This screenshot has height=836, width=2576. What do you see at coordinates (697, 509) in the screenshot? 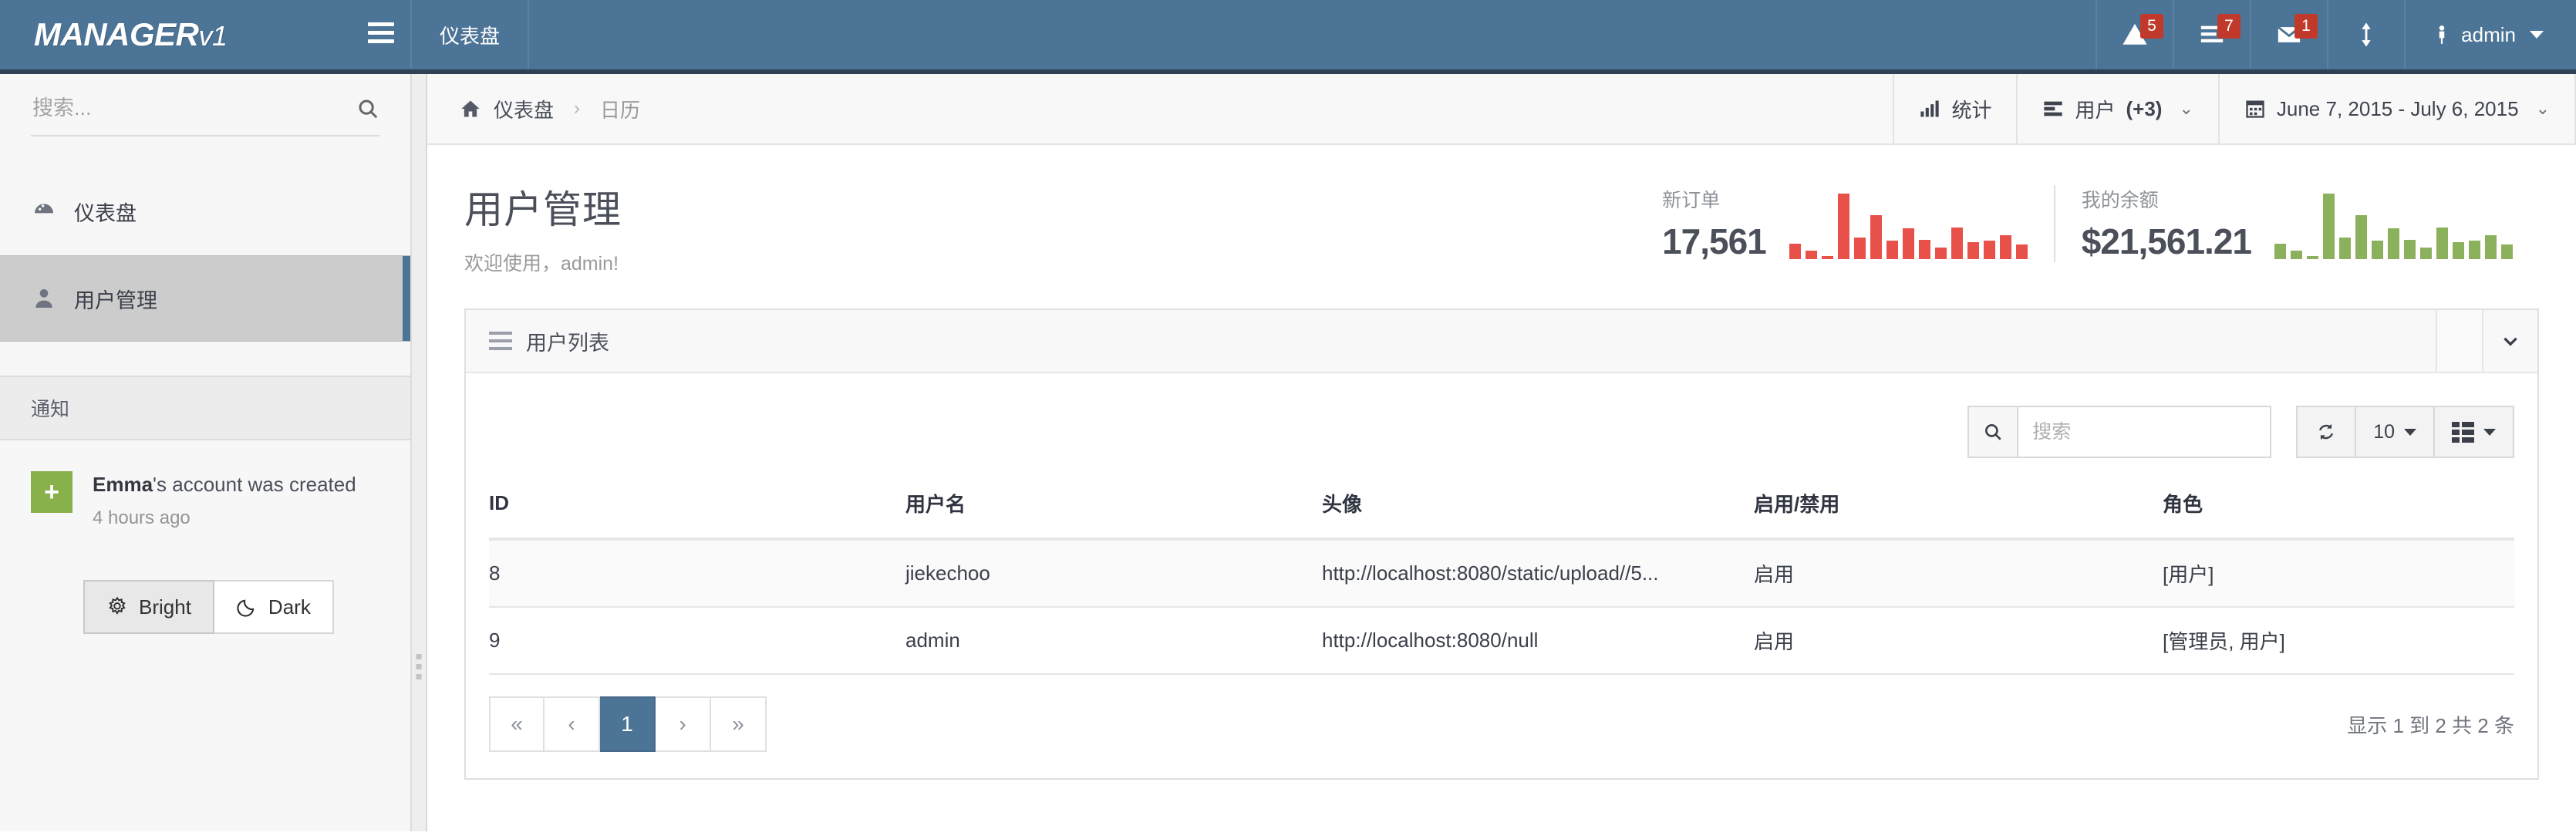
I see `column-header-id: ID` at bounding box center [697, 509].